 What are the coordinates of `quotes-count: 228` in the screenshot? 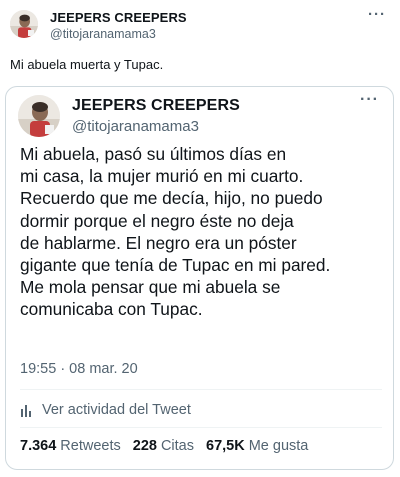 It's located at (145, 446).